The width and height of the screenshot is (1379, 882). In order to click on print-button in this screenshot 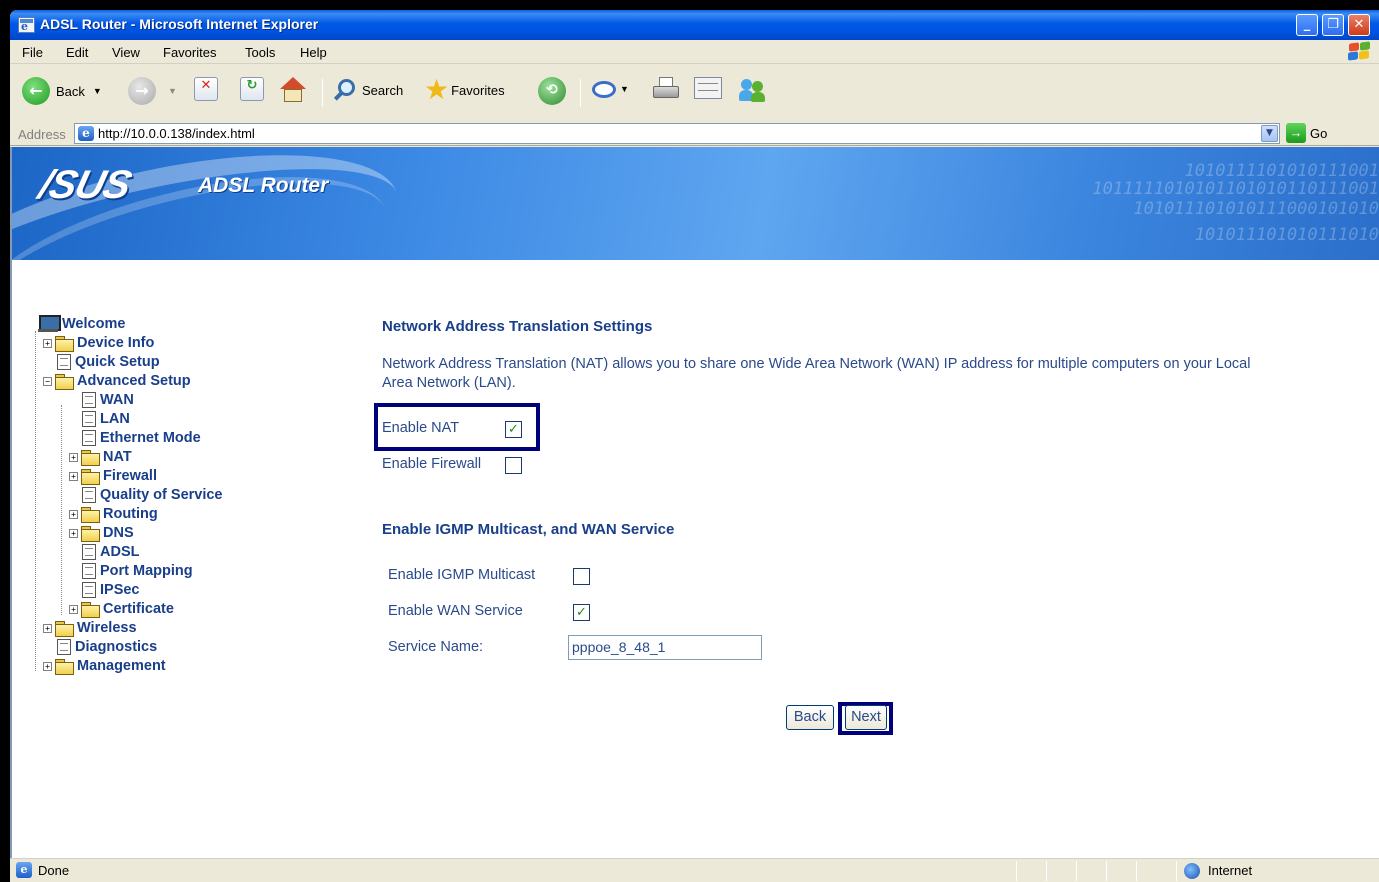, I will do `click(666, 90)`.